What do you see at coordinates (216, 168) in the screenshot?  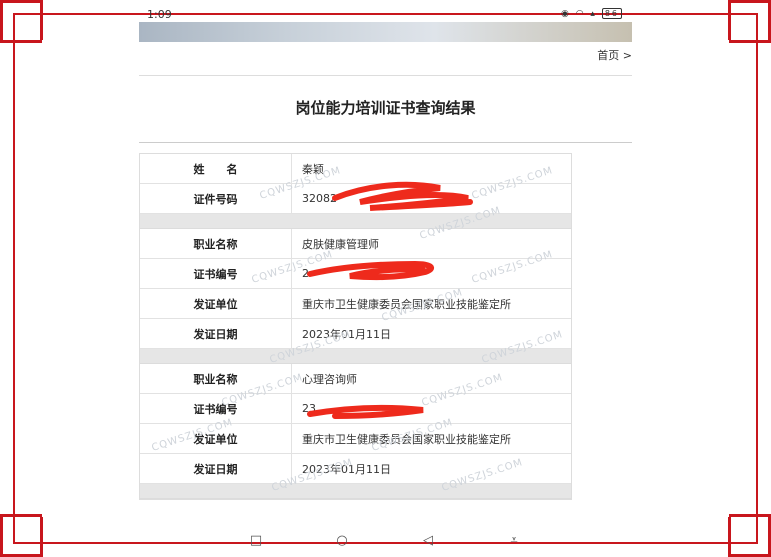 I see `field-label: 姓 名` at bounding box center [216, 168].